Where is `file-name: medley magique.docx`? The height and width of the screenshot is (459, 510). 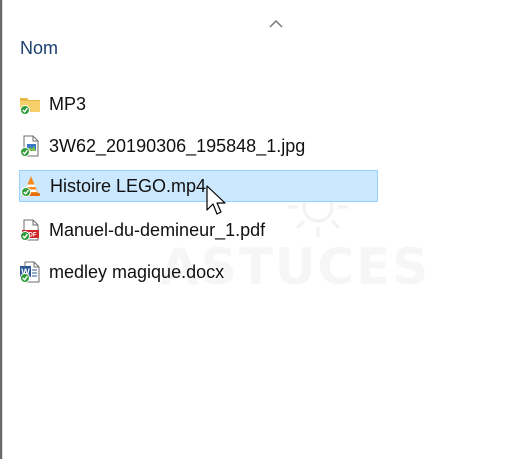 file-name: medley magique.docx is located at coordinates (137, 271).